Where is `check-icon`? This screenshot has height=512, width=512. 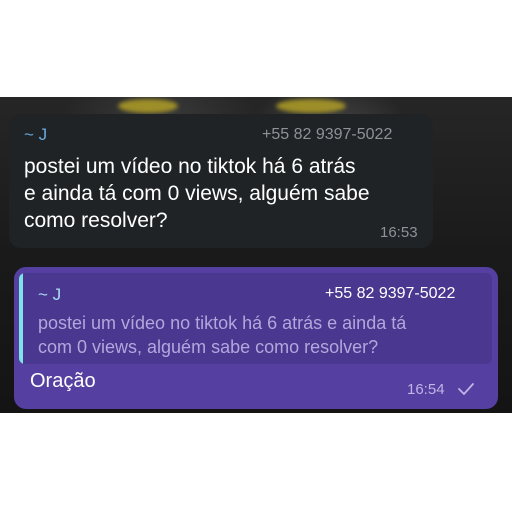 check-icon is located at coordinates (466, 389).